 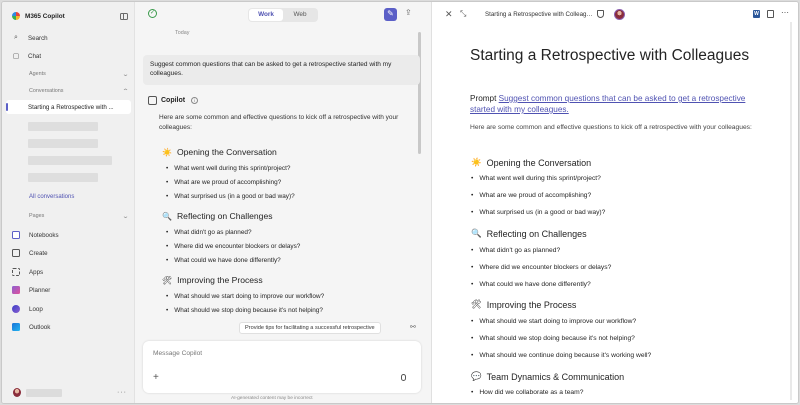 I want to click on app-title: M365 Copilot, so click(x=45, y=16).